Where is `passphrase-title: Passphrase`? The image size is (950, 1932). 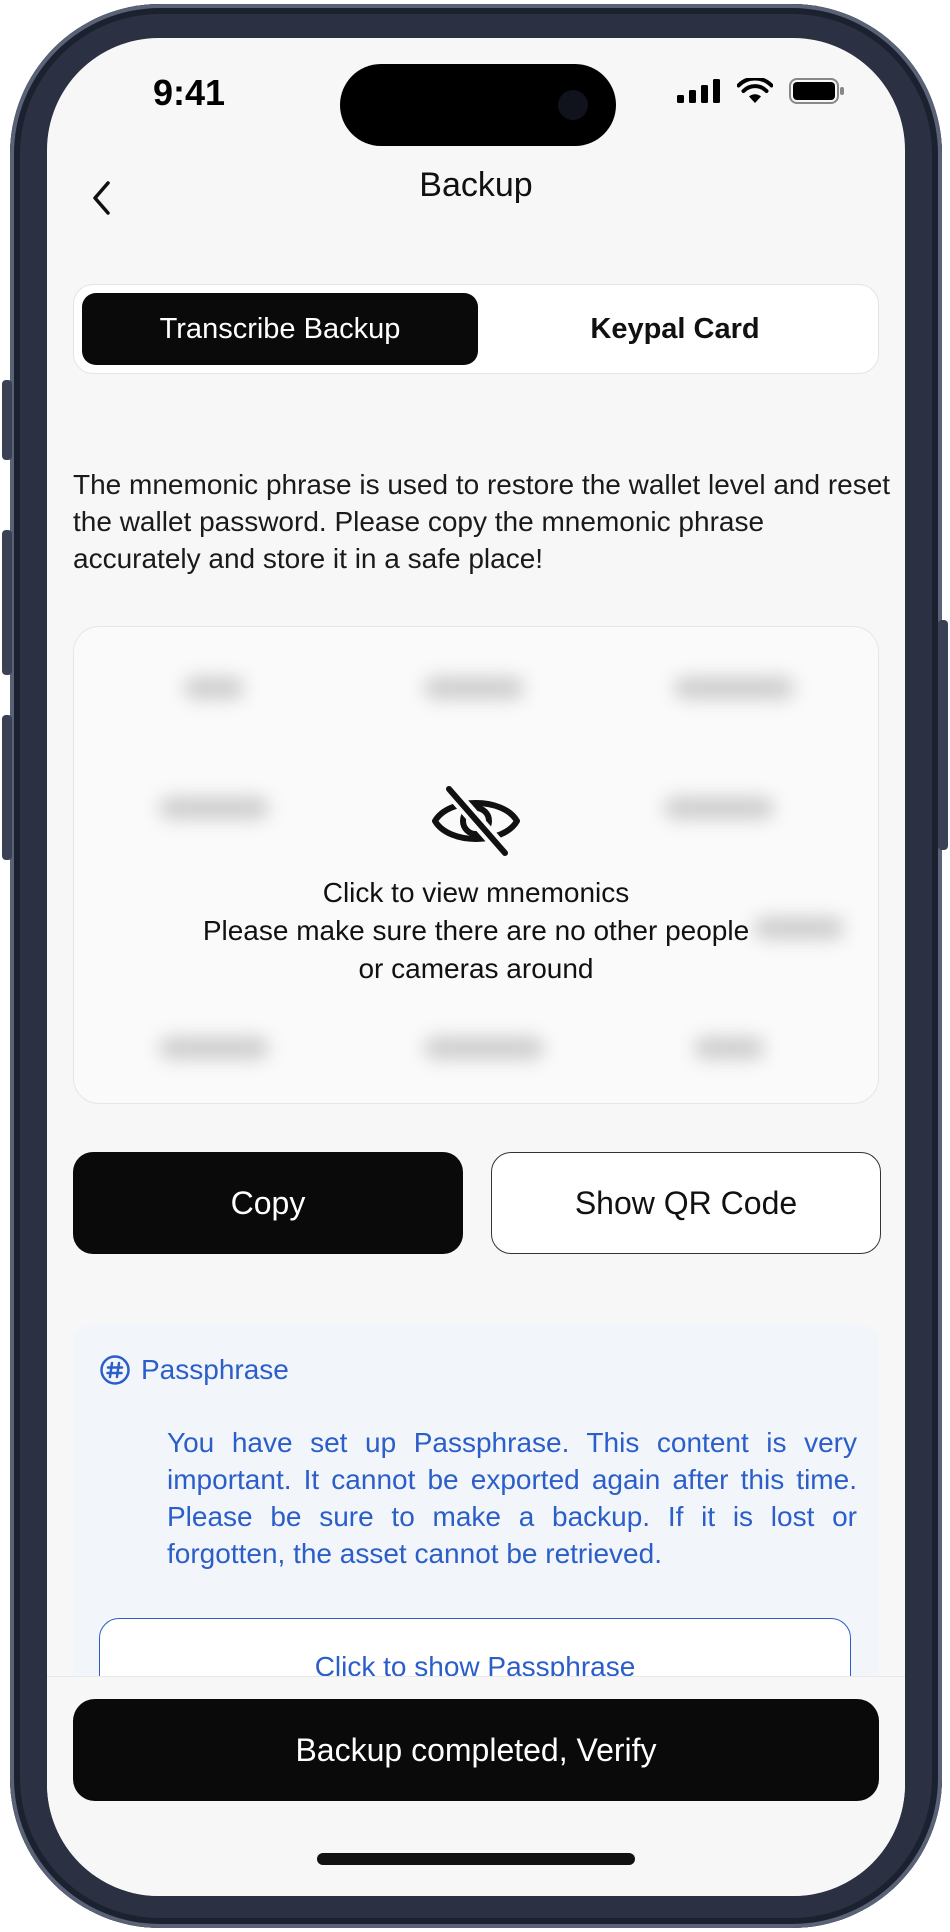 passphrase-title: Passphrase is located at coordinates (215, 1369).